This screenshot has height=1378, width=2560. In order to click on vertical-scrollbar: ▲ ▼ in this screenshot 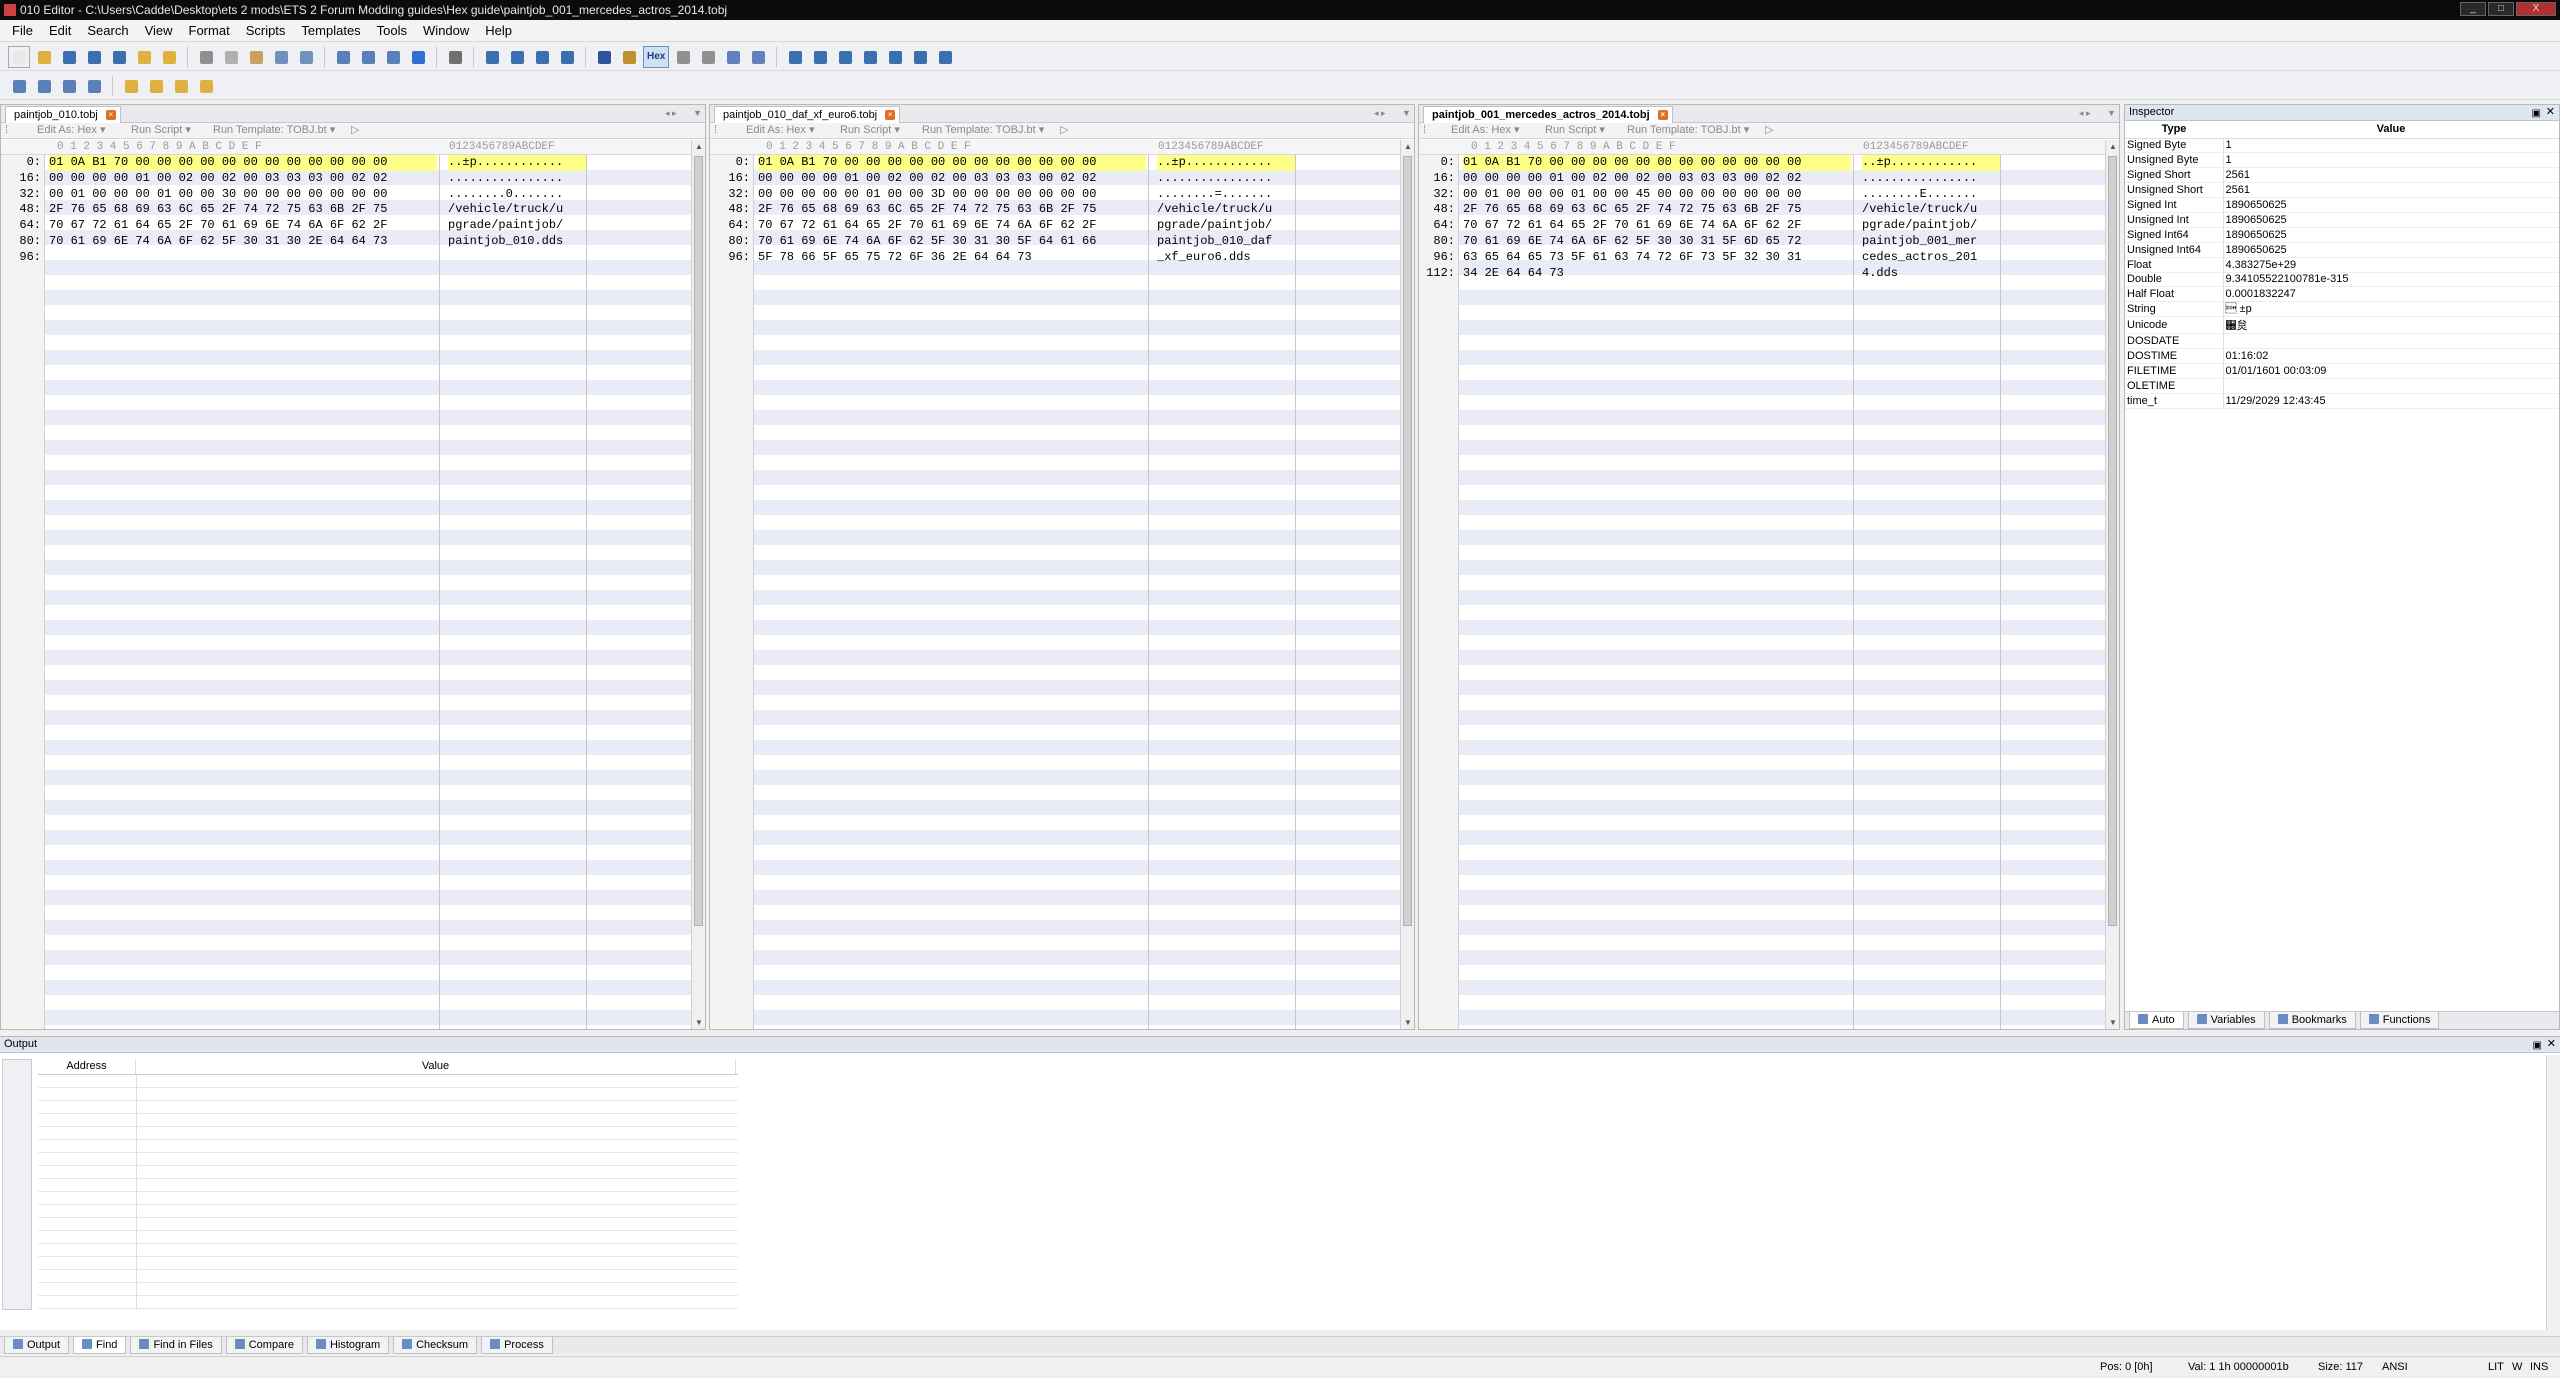, I will do `click(1407, 584)`.